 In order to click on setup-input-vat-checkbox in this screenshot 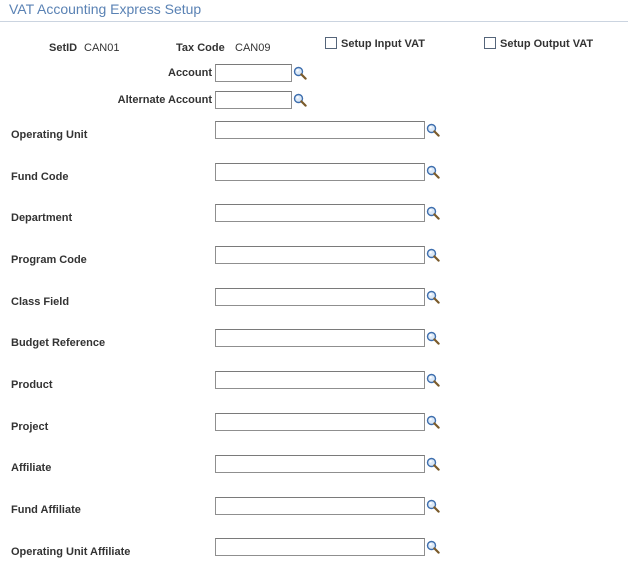, I will do `click(331, 43)`.